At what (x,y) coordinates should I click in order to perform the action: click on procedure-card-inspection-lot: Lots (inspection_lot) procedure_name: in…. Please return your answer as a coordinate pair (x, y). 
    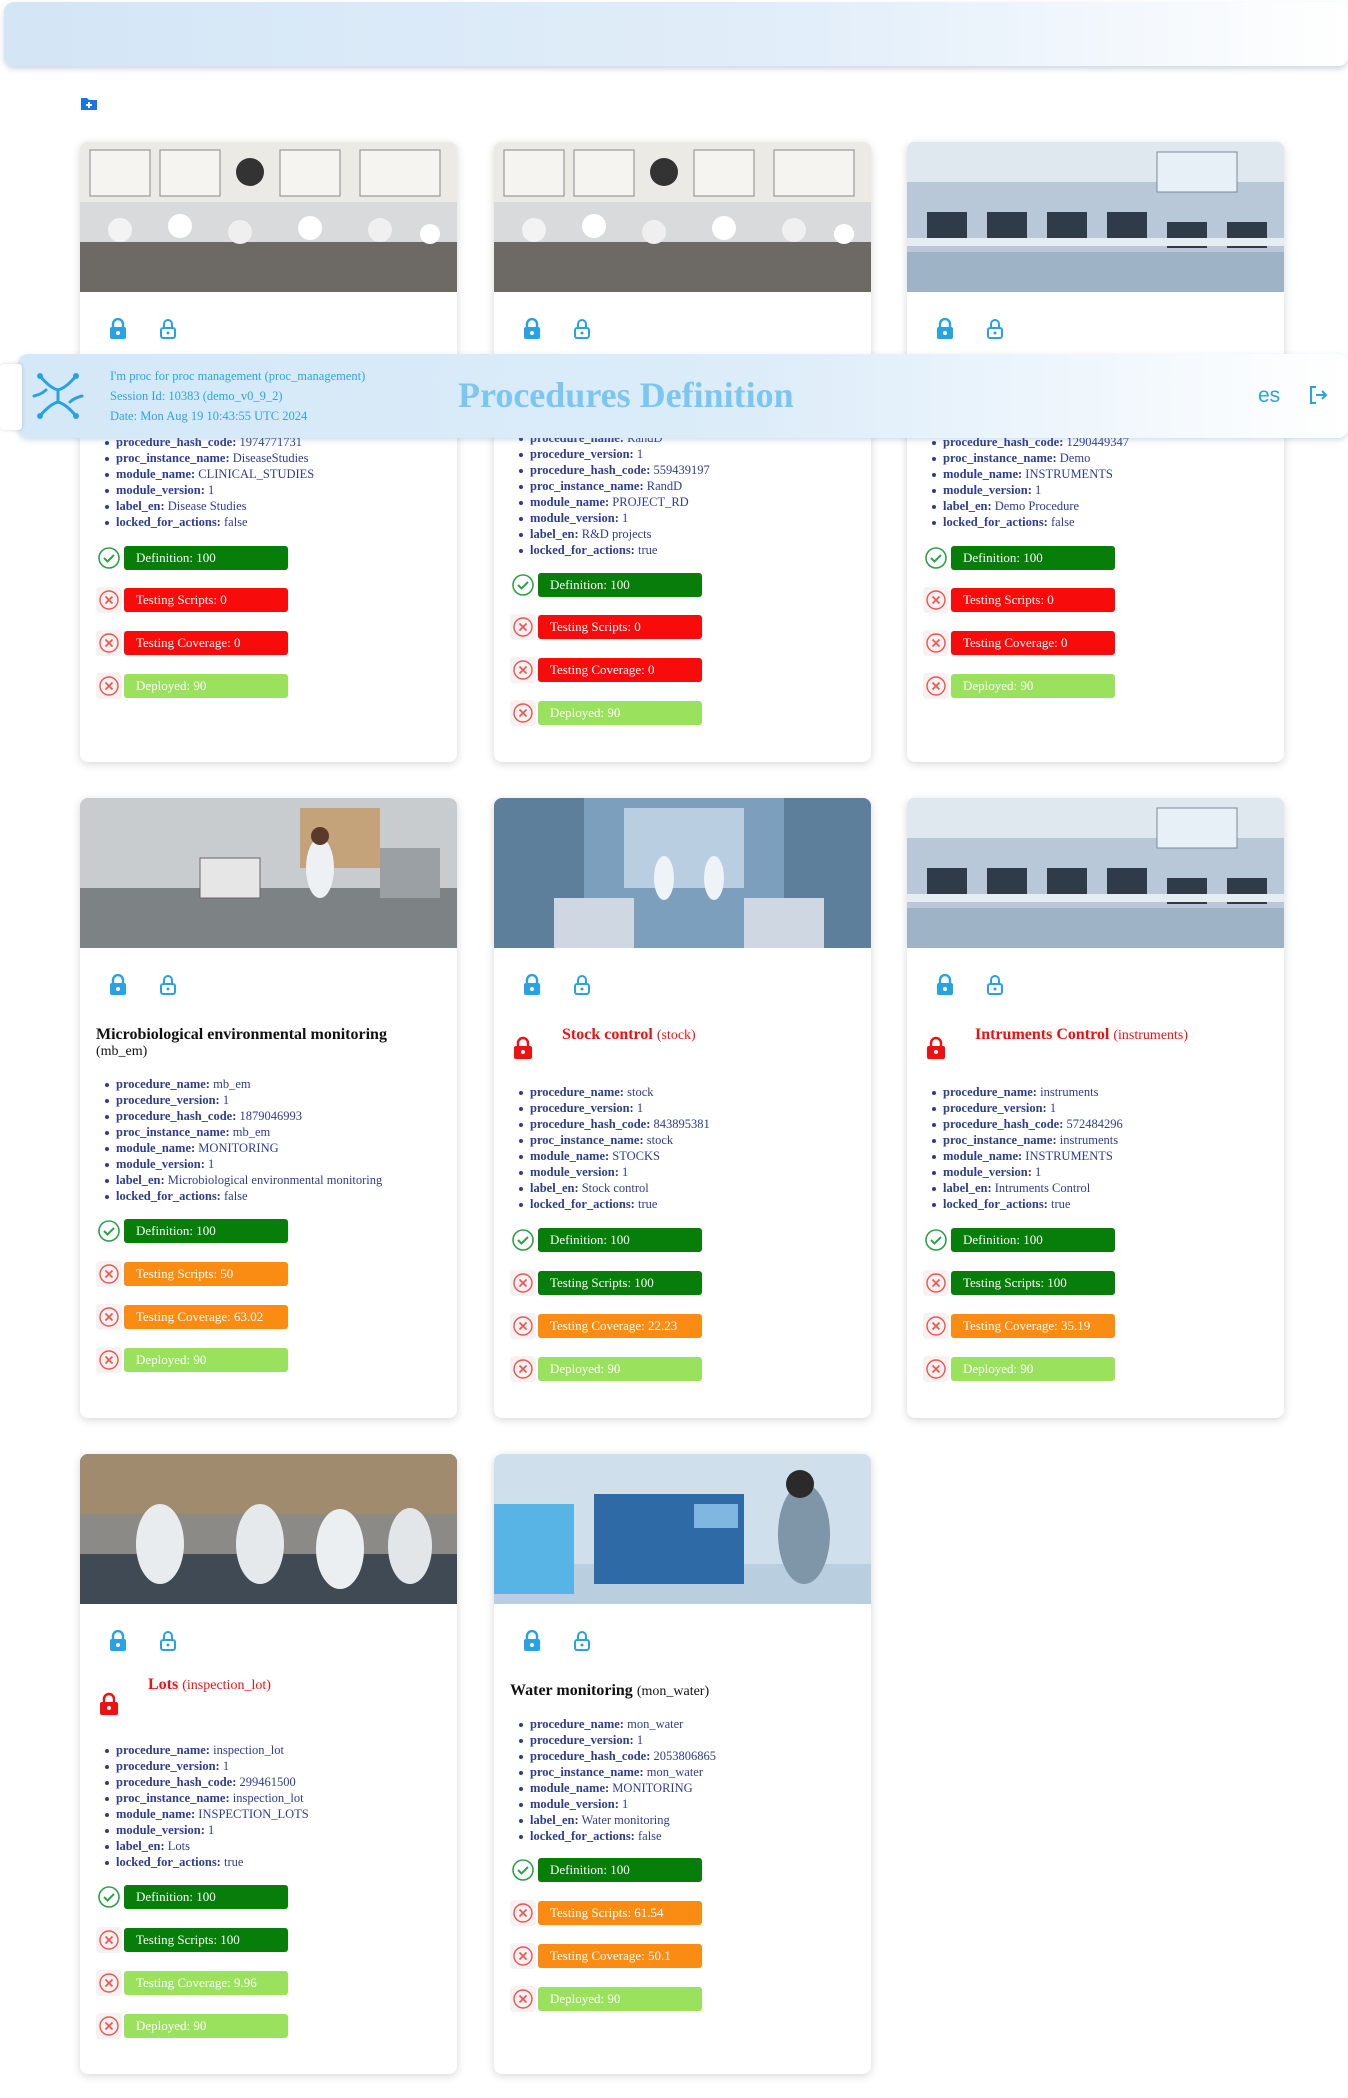
    Looking at the image, I should click on (268, 1764).